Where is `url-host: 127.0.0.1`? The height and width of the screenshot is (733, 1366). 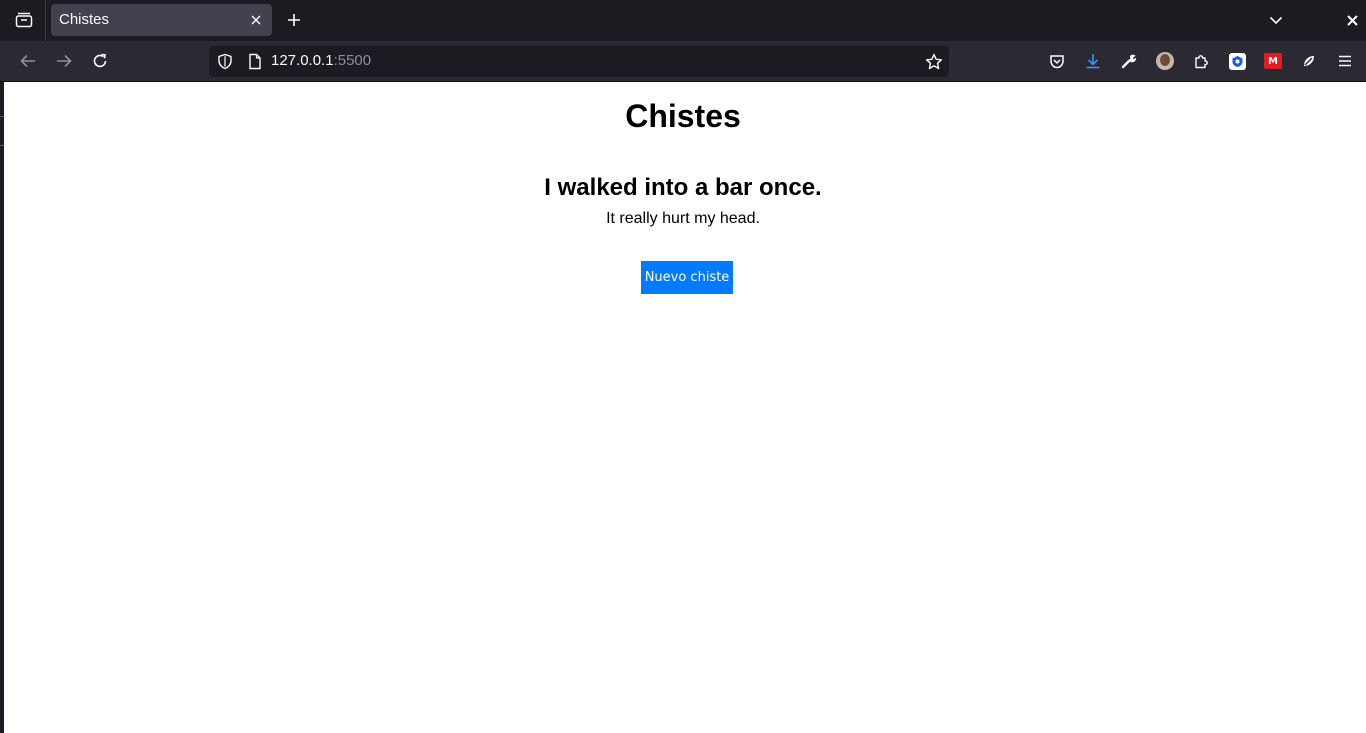
url-host: 127.0.0.1 is located at coordinates (302, 60).